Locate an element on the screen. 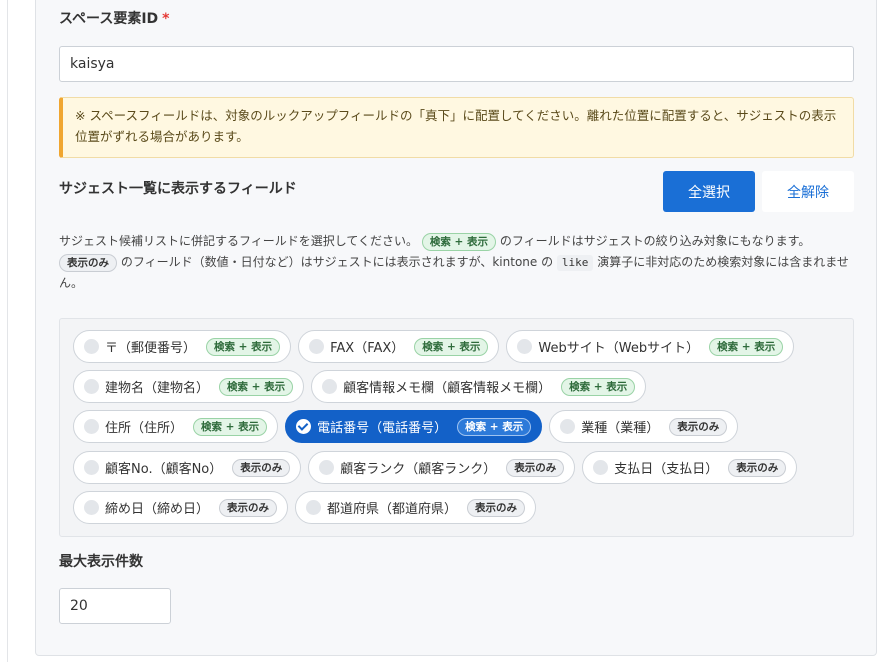 This screenshot has width=894, height=662. field-chip: 住所（住所） 検索 + 表示 is located at coordinates (176, 426).